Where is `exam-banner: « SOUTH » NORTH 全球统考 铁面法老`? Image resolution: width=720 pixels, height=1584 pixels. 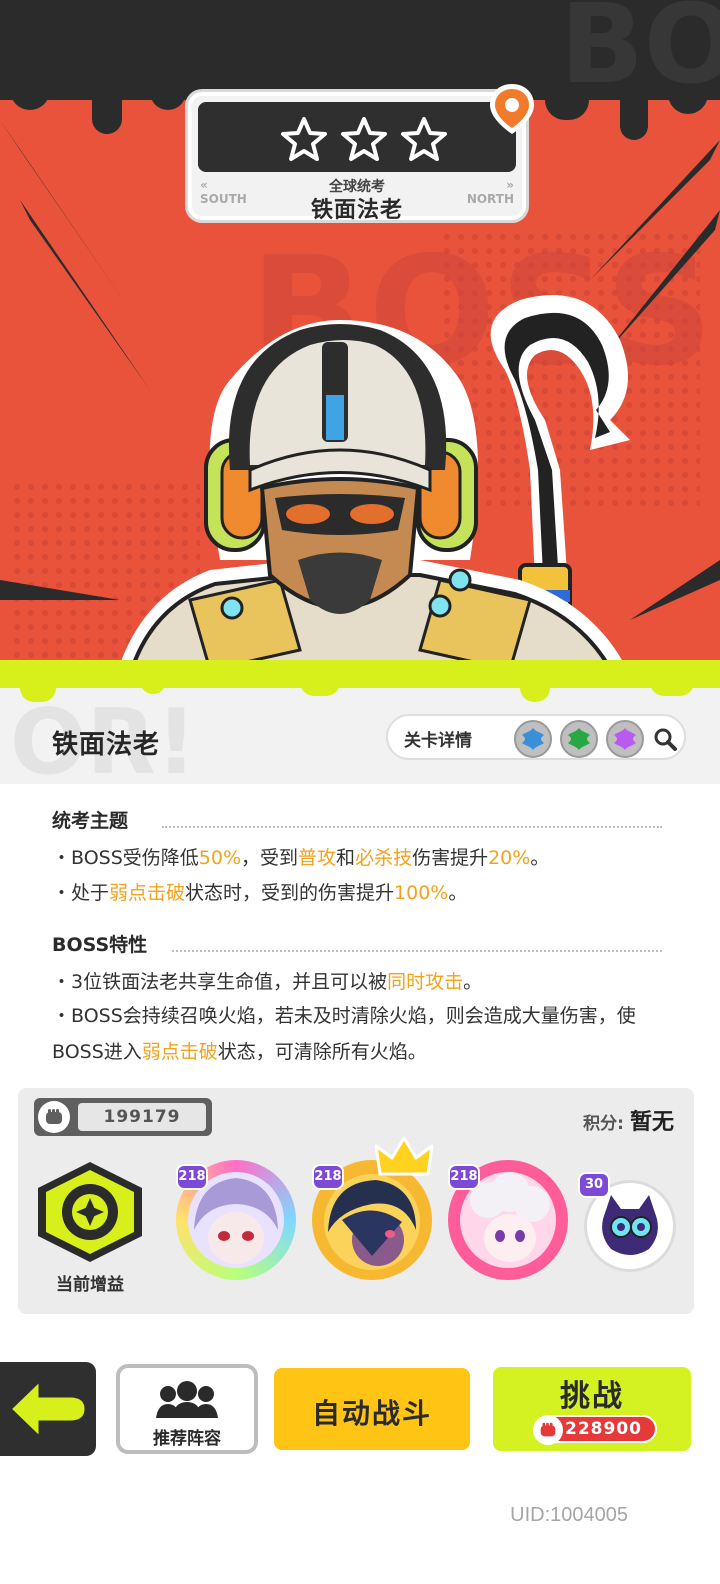 exam-banner: « SOUTH » NORTH 全球统考 铁面法老 is located at coordinates (357, 157).